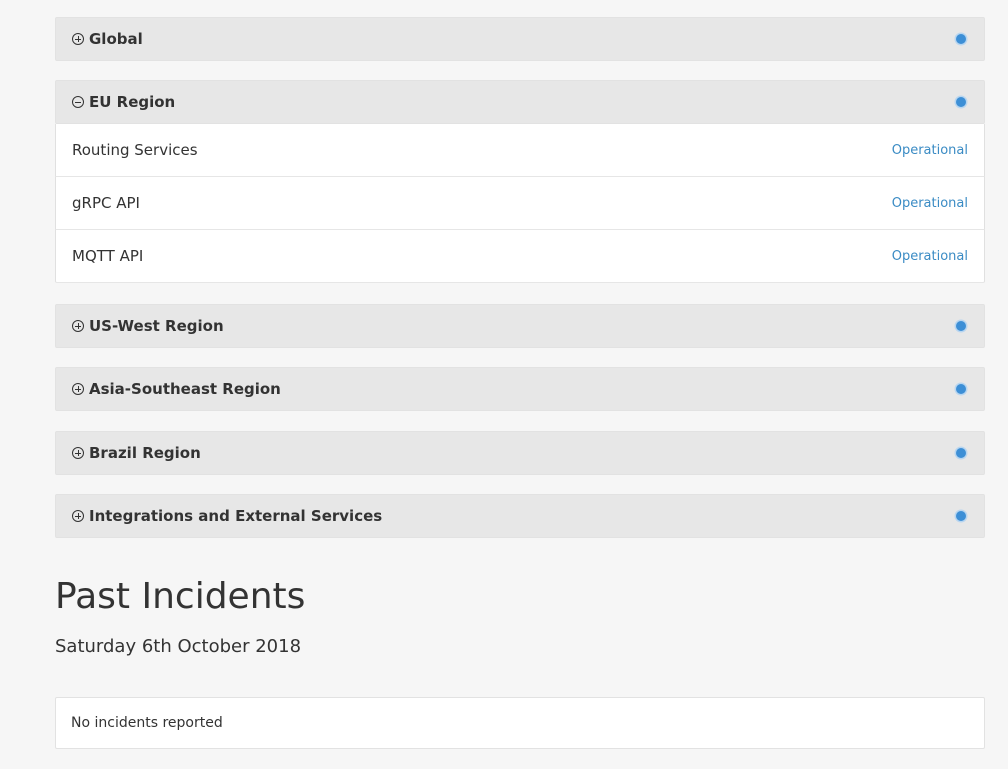  I want to click on group-header-asia-southeast-region: Asia-Southeast Region, so click(520, 389).